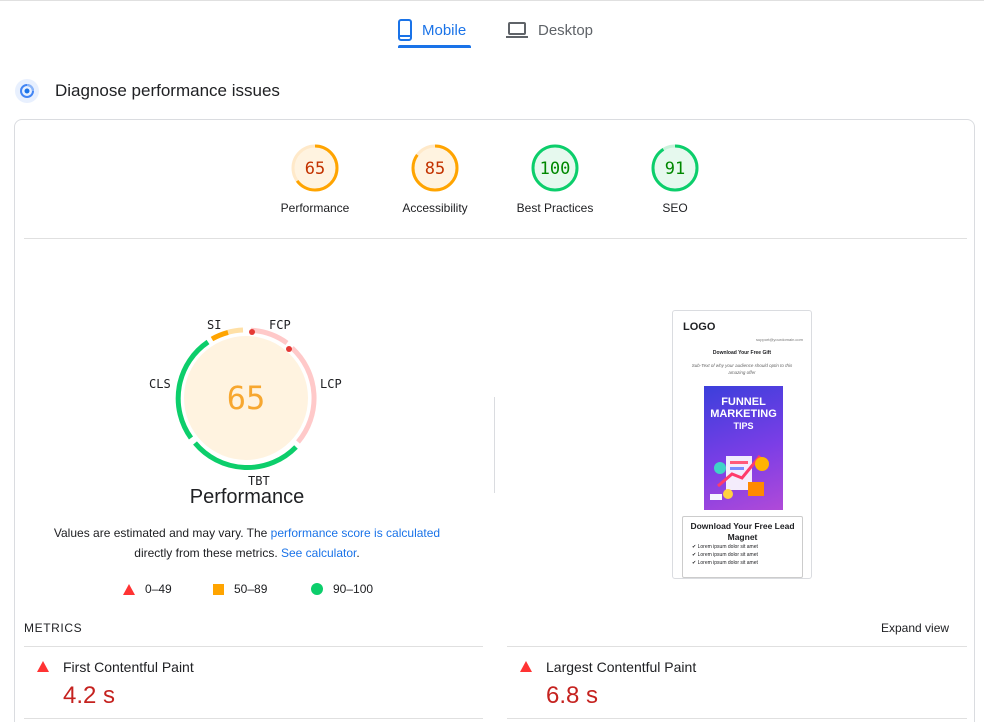 The image size is (984, 722). Describe the element at coordinates (89, 695) in the screenshot. I see `metric-value-fcp: 4.2 s` at that location.